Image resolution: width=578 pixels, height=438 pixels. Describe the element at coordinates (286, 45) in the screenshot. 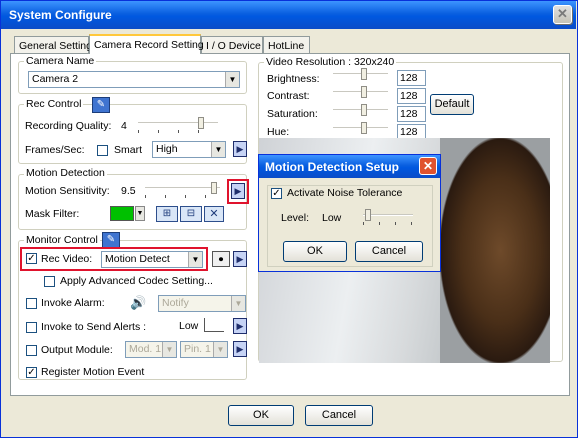

I see `tab-hotline: HotLine` at that location.